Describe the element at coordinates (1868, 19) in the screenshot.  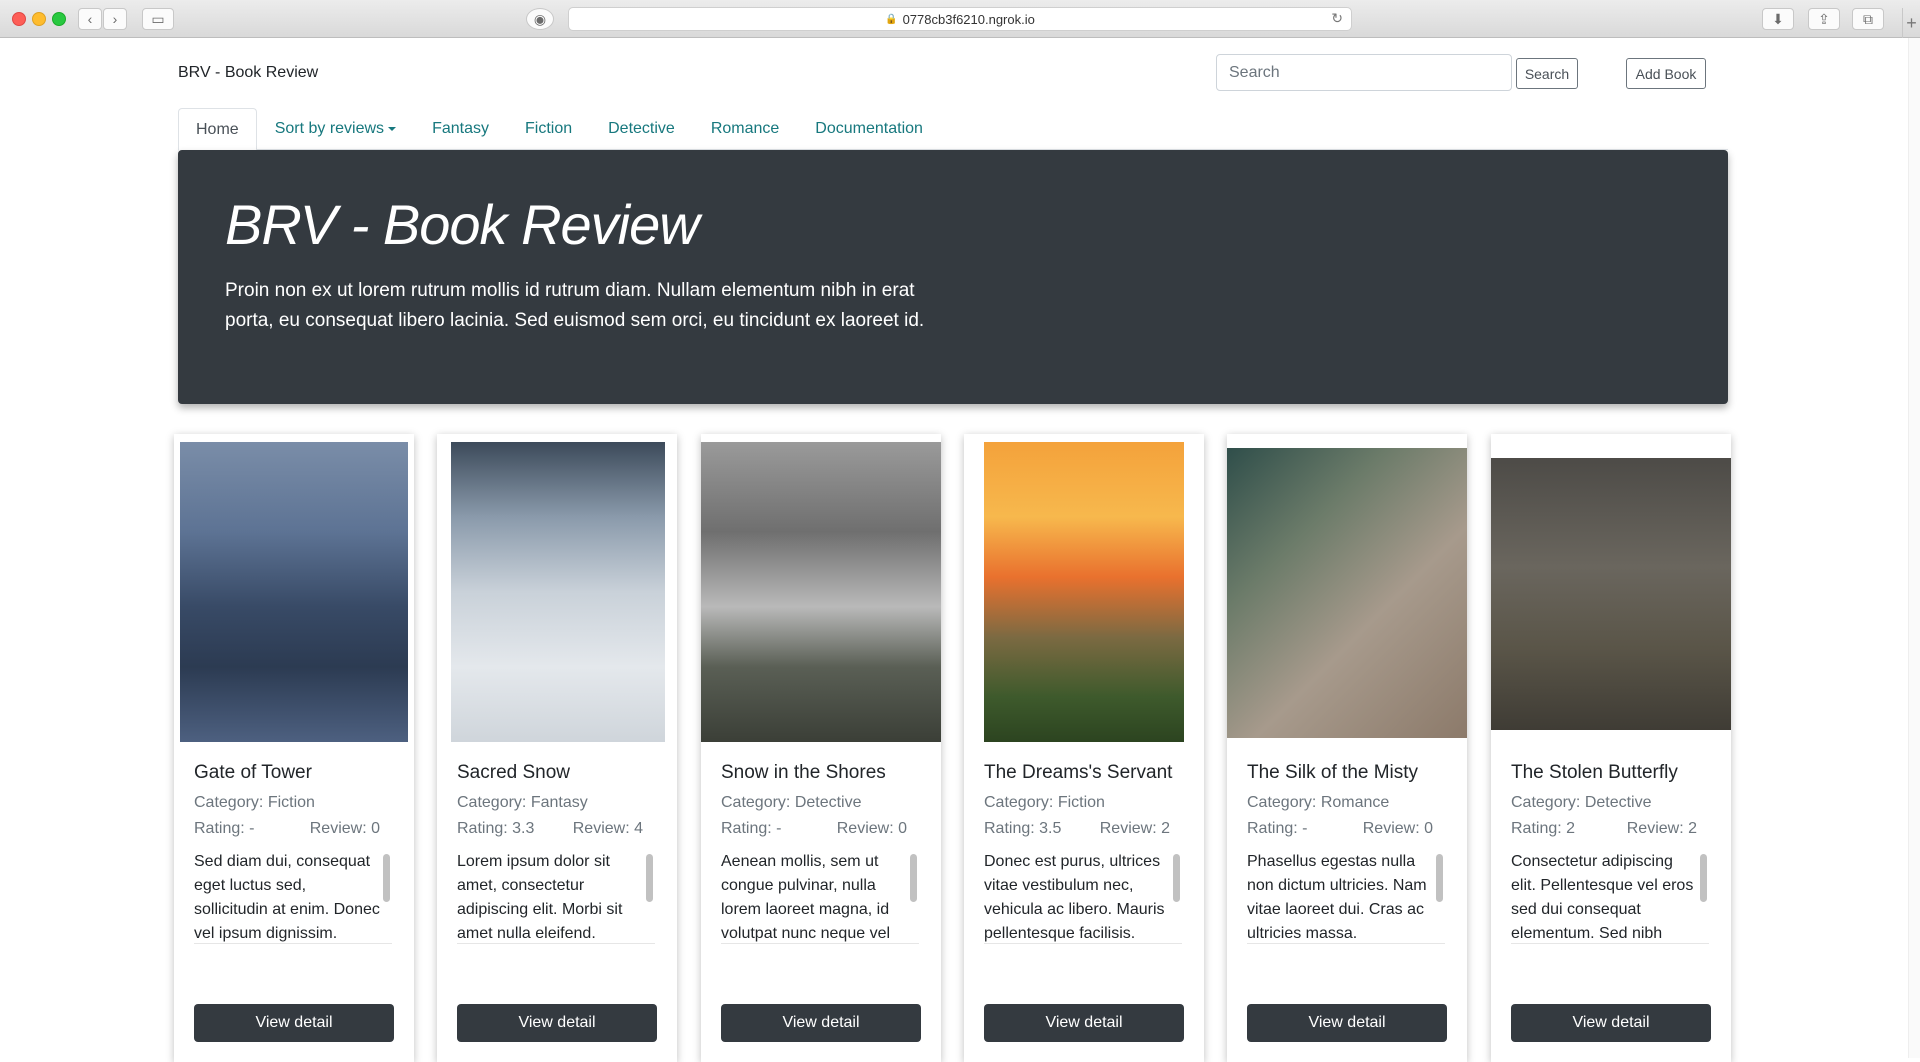
I see `tabs-overview-icon: ⧉` at that location.